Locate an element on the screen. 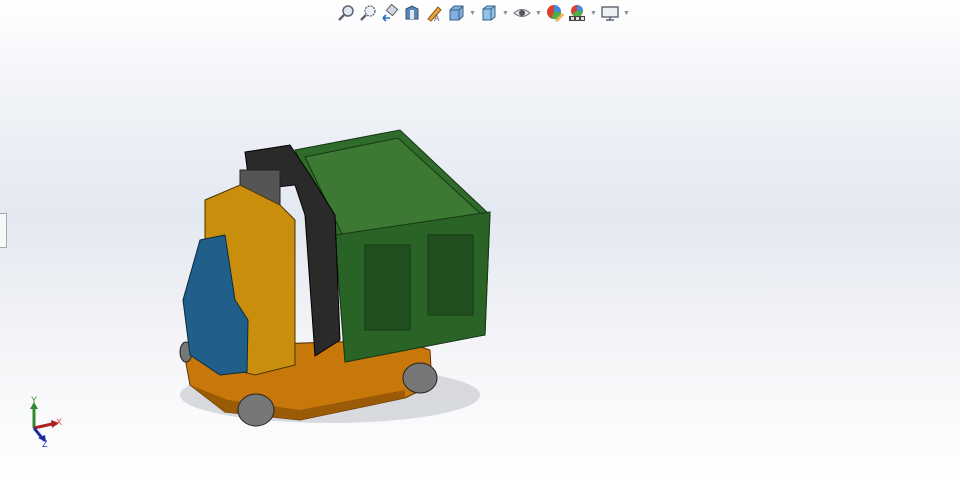  y-axis-label: Y is located at coordinates (34, 400).